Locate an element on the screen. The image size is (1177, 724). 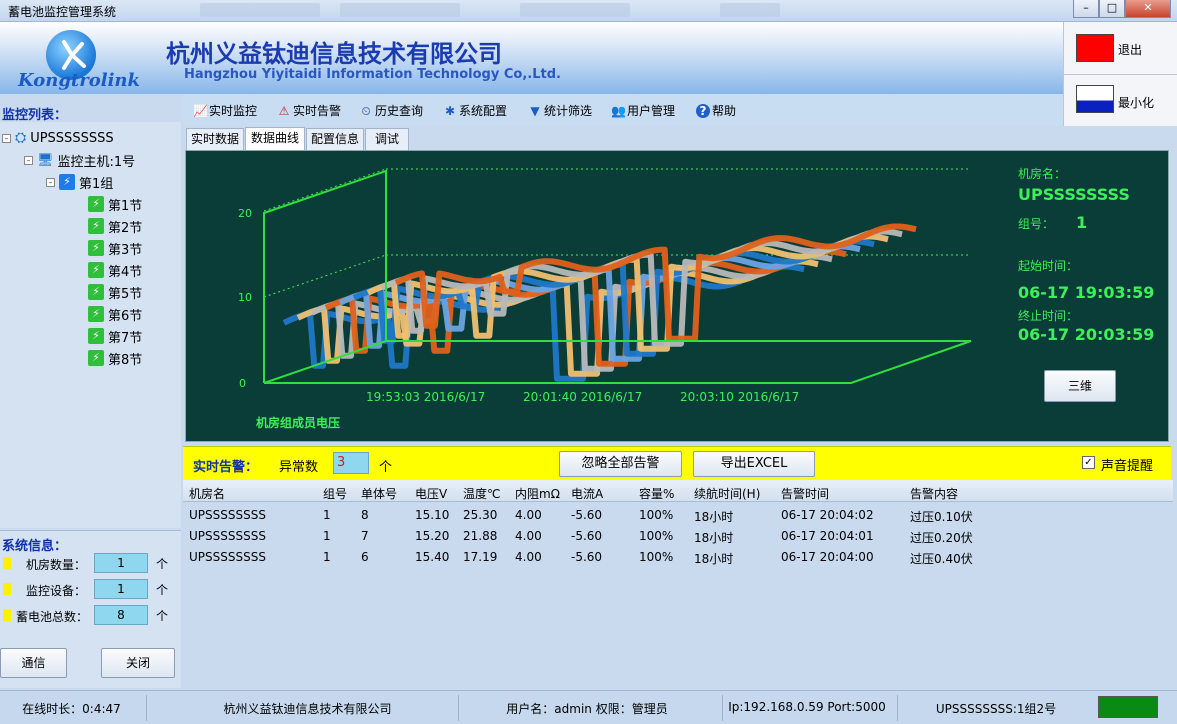
device-count-value: 1 is located at coordinates (121, 589).